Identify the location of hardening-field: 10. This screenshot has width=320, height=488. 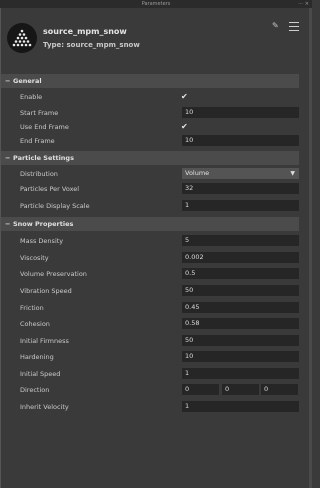
(240, 356).